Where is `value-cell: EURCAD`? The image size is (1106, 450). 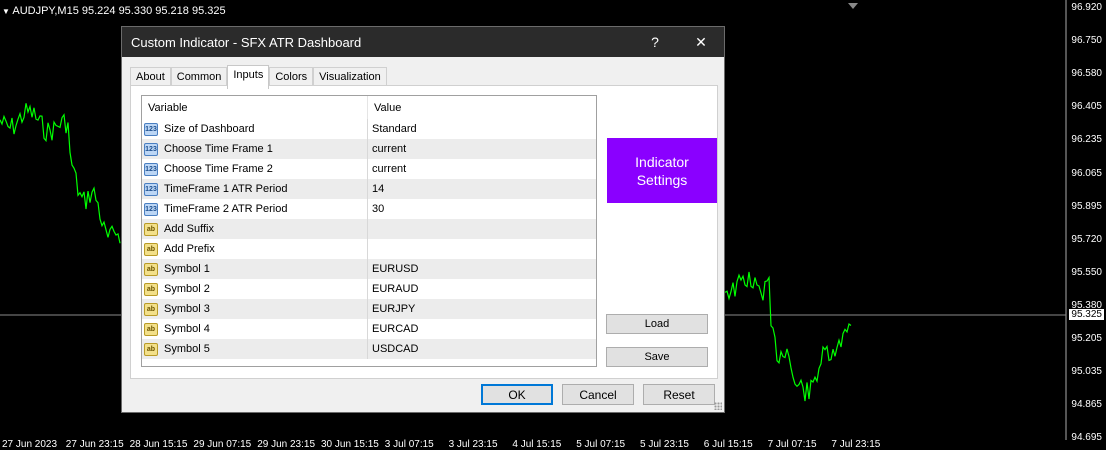 value-cell: EURCAD is located at coordinates (393, 329).